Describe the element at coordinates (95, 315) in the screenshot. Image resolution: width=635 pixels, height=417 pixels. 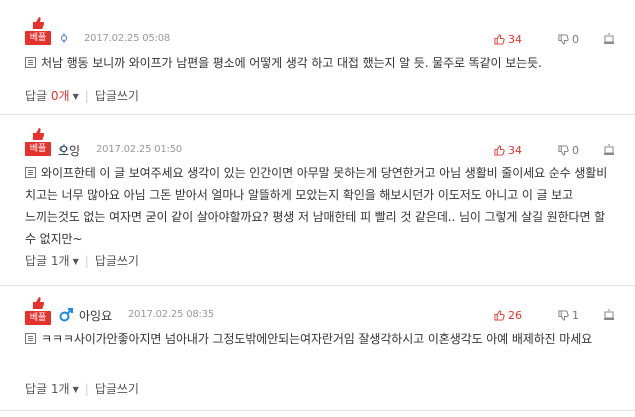
I see `comment-nickname: 아잉요` at that location.